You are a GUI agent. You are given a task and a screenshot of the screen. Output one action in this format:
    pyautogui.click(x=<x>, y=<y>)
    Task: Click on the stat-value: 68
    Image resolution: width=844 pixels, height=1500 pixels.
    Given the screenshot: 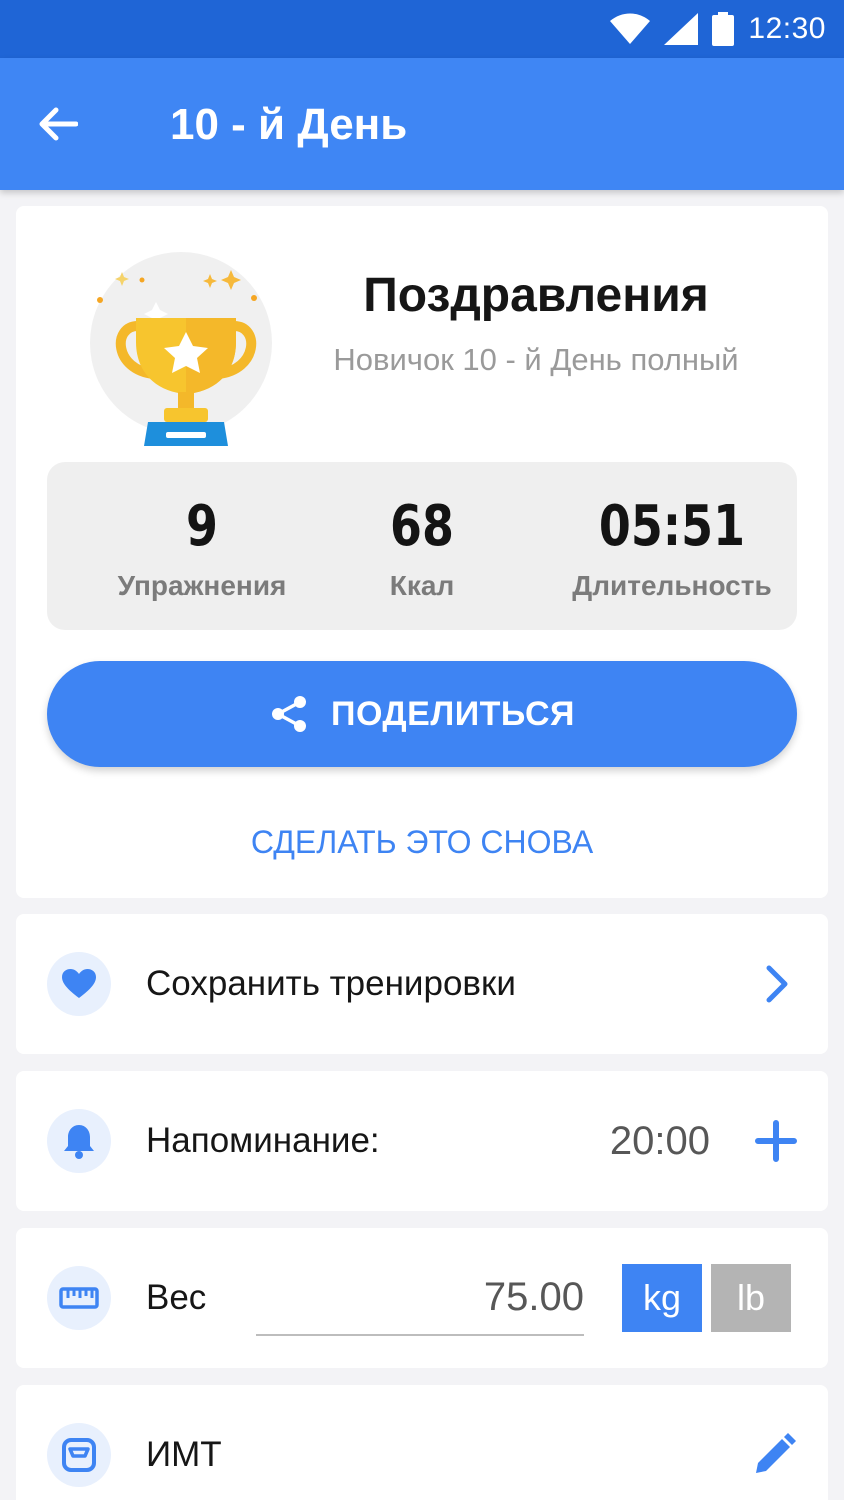 What is the action you would take?
    pyautogui.click(x=422, y=526)
    